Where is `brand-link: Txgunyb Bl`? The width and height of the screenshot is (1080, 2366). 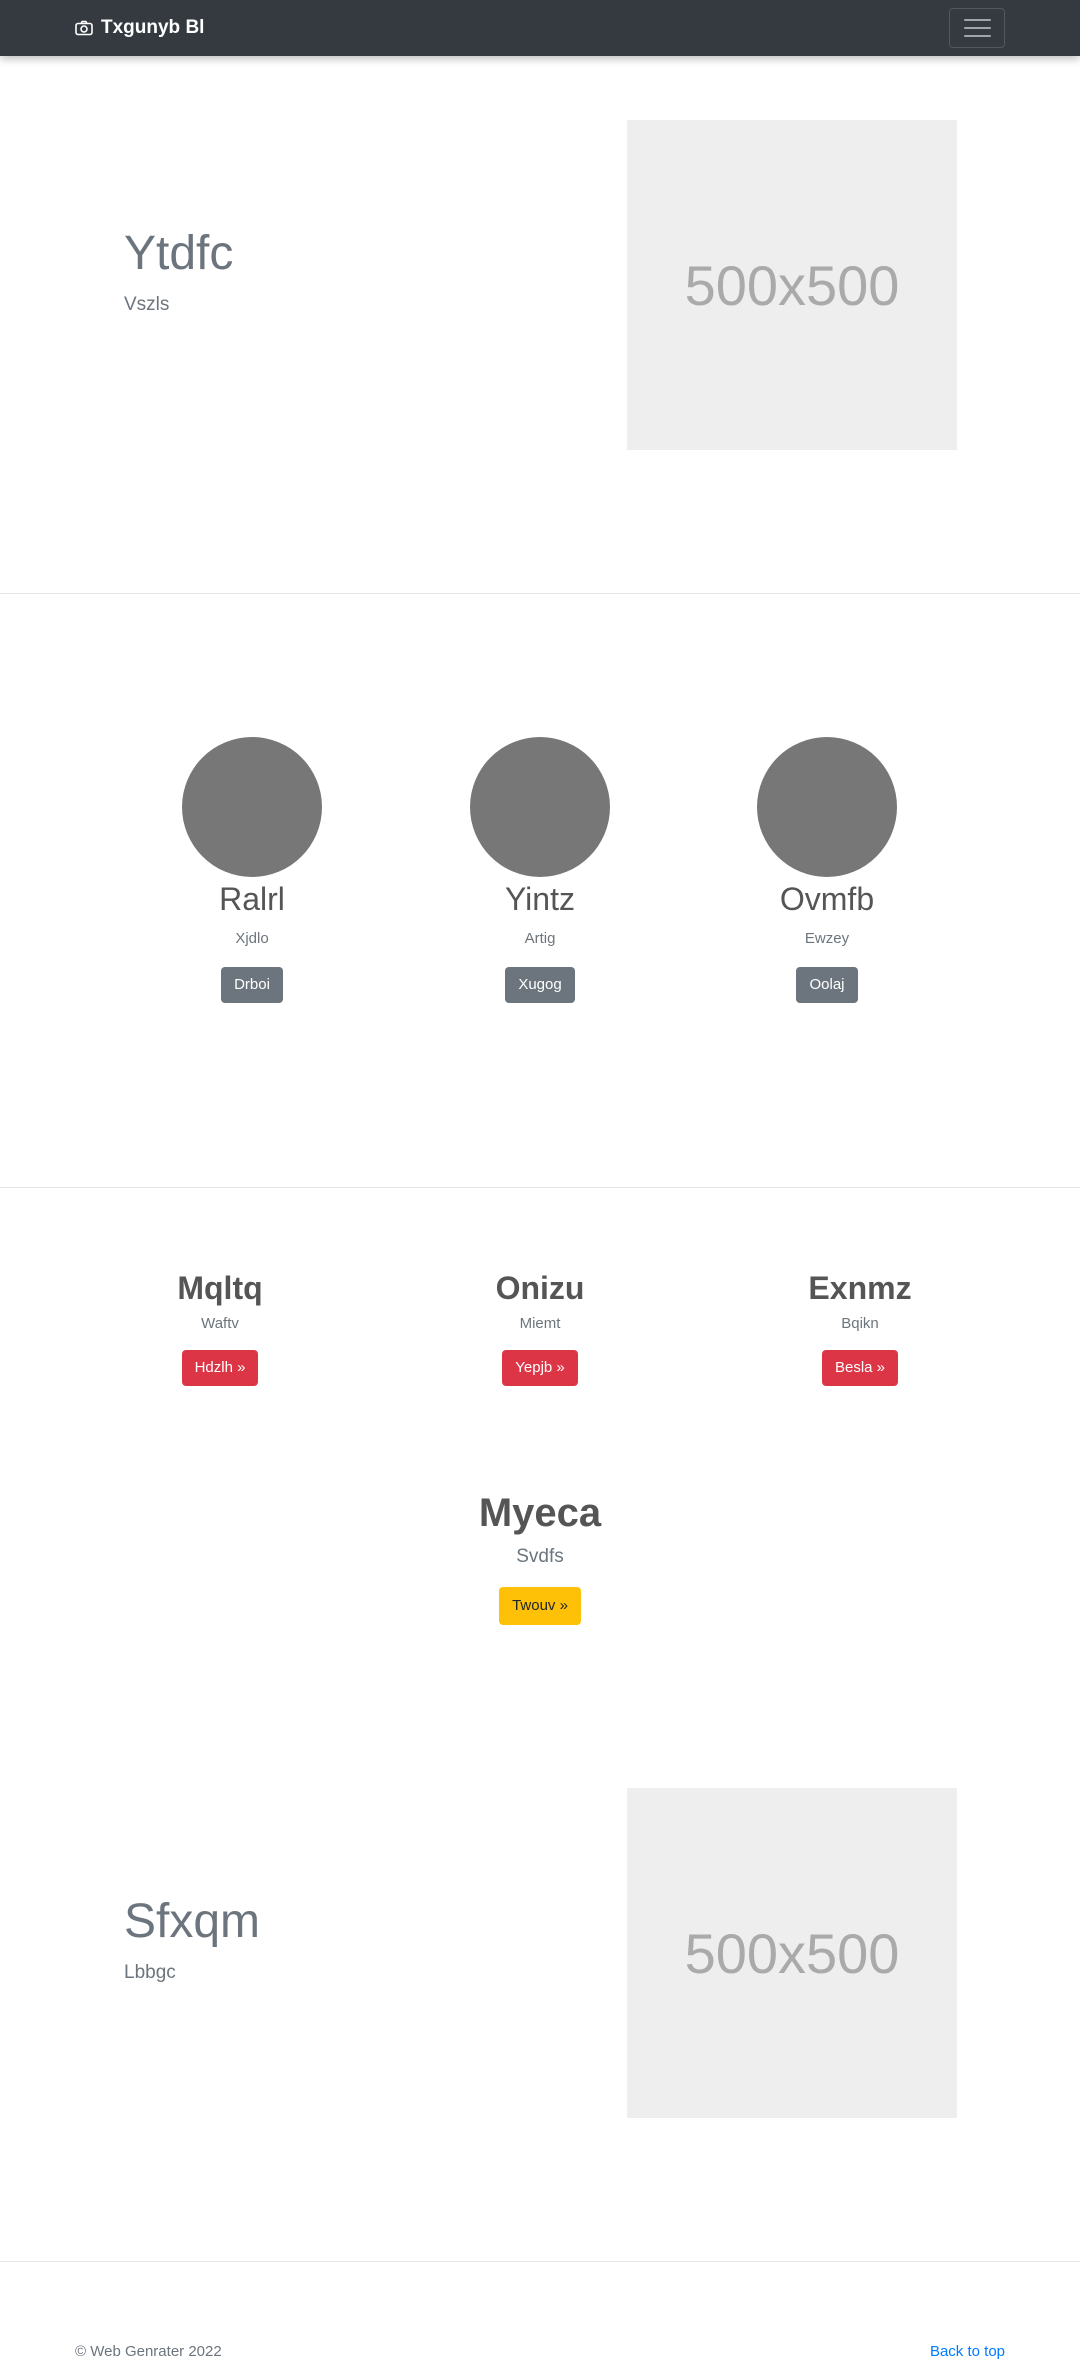
brand-link: Txgunyb Bl is located at coordinates (139, 28).